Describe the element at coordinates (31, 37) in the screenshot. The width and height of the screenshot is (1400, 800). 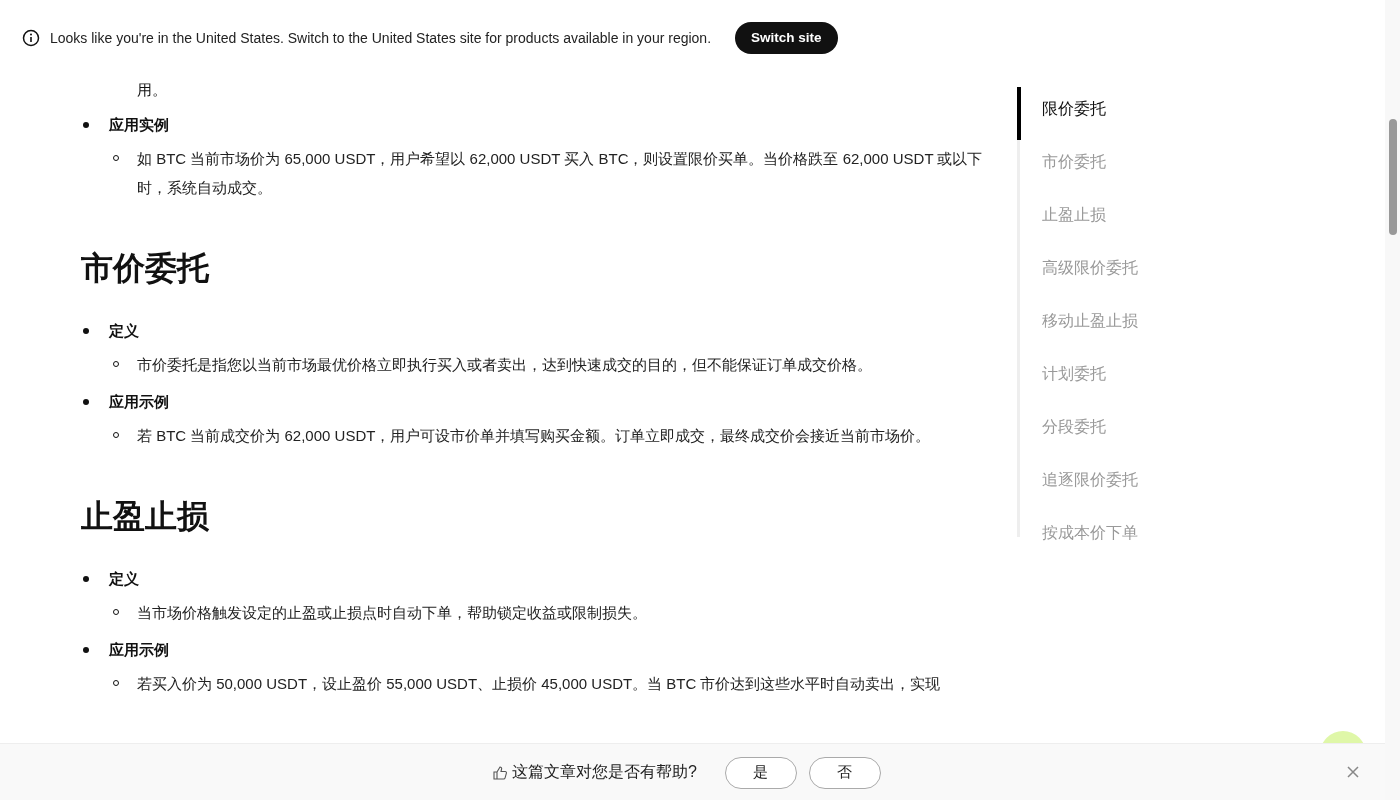
I see `info-icon` at that location.